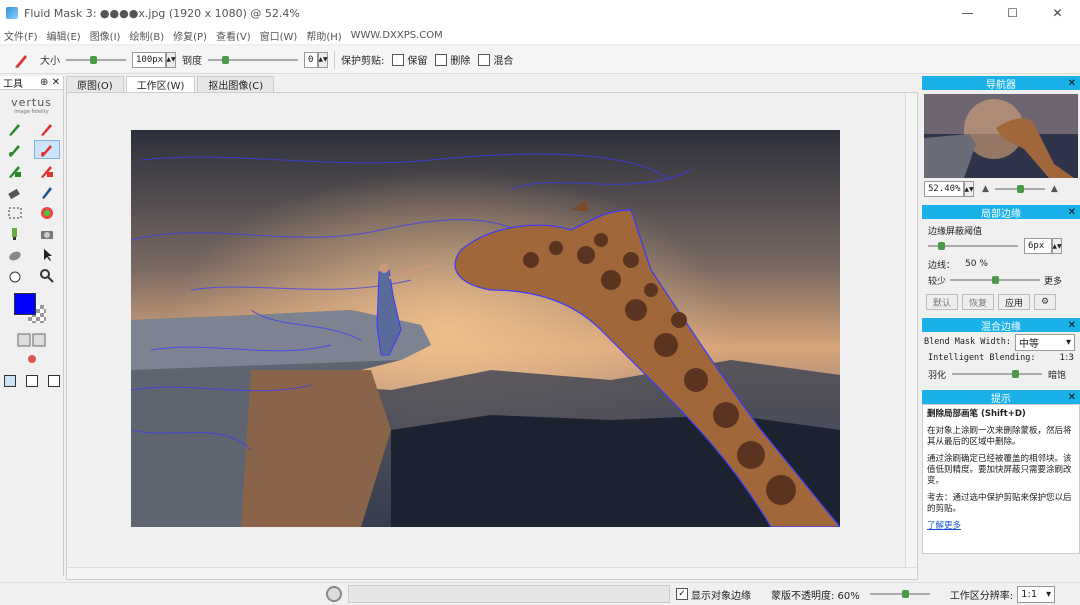 Image resolution: width=1080 pixels, height=605 pixels. I want to click on local-edge-header: 局部边缘 ✕, so click(1001, 212).